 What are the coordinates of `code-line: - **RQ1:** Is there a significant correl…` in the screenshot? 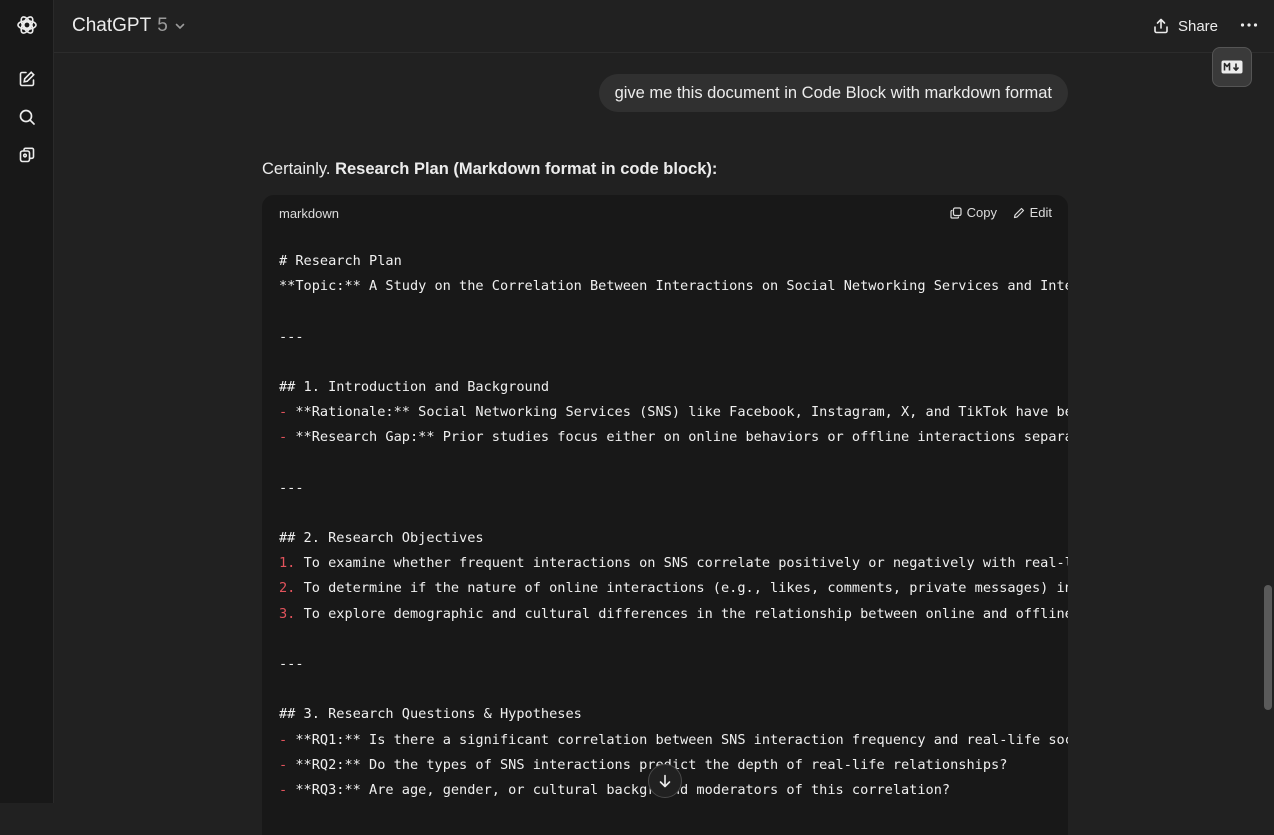 It's located at (673, 740).